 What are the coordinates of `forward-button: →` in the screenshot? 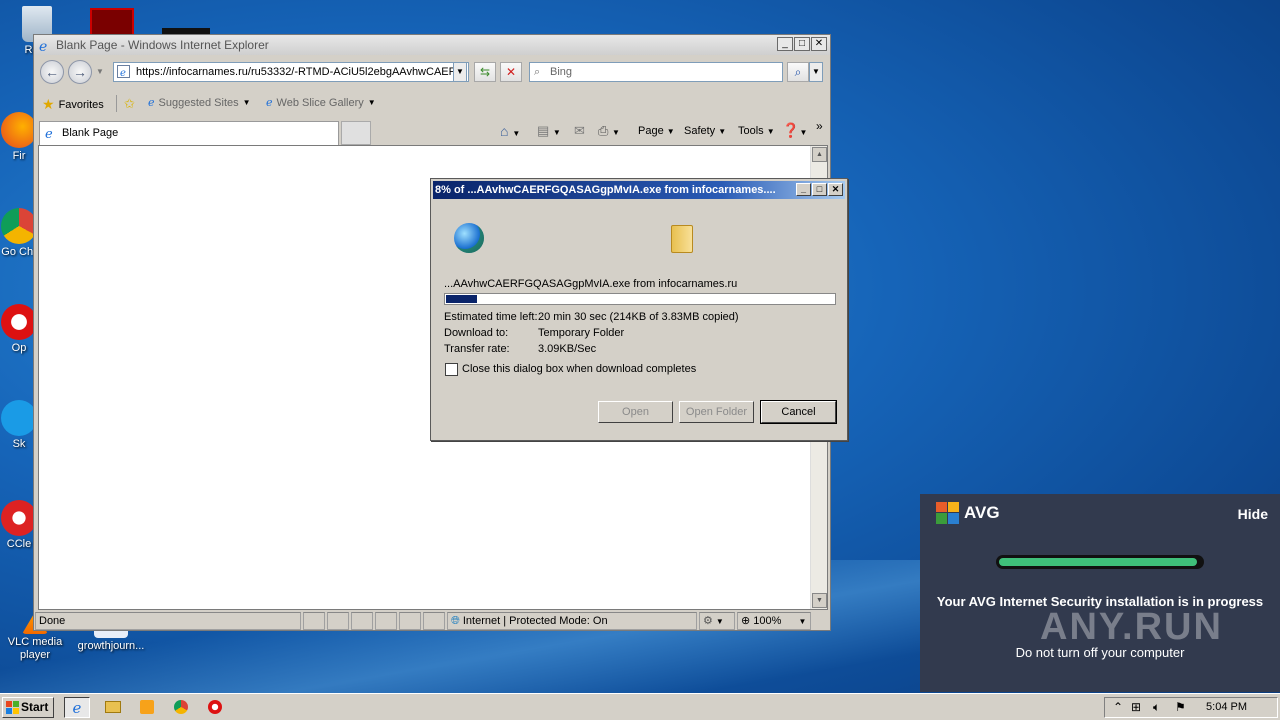 It's located at (80, 72).